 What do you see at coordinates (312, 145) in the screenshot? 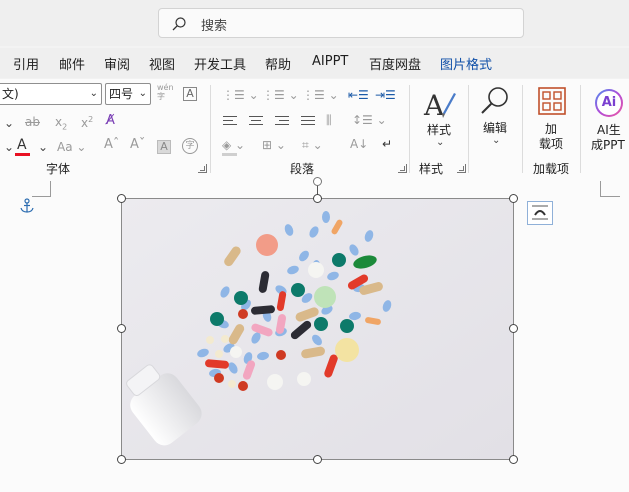
I see `chinese-layout-icon: ⌗ ⌄` at bounding box center [312, 145].